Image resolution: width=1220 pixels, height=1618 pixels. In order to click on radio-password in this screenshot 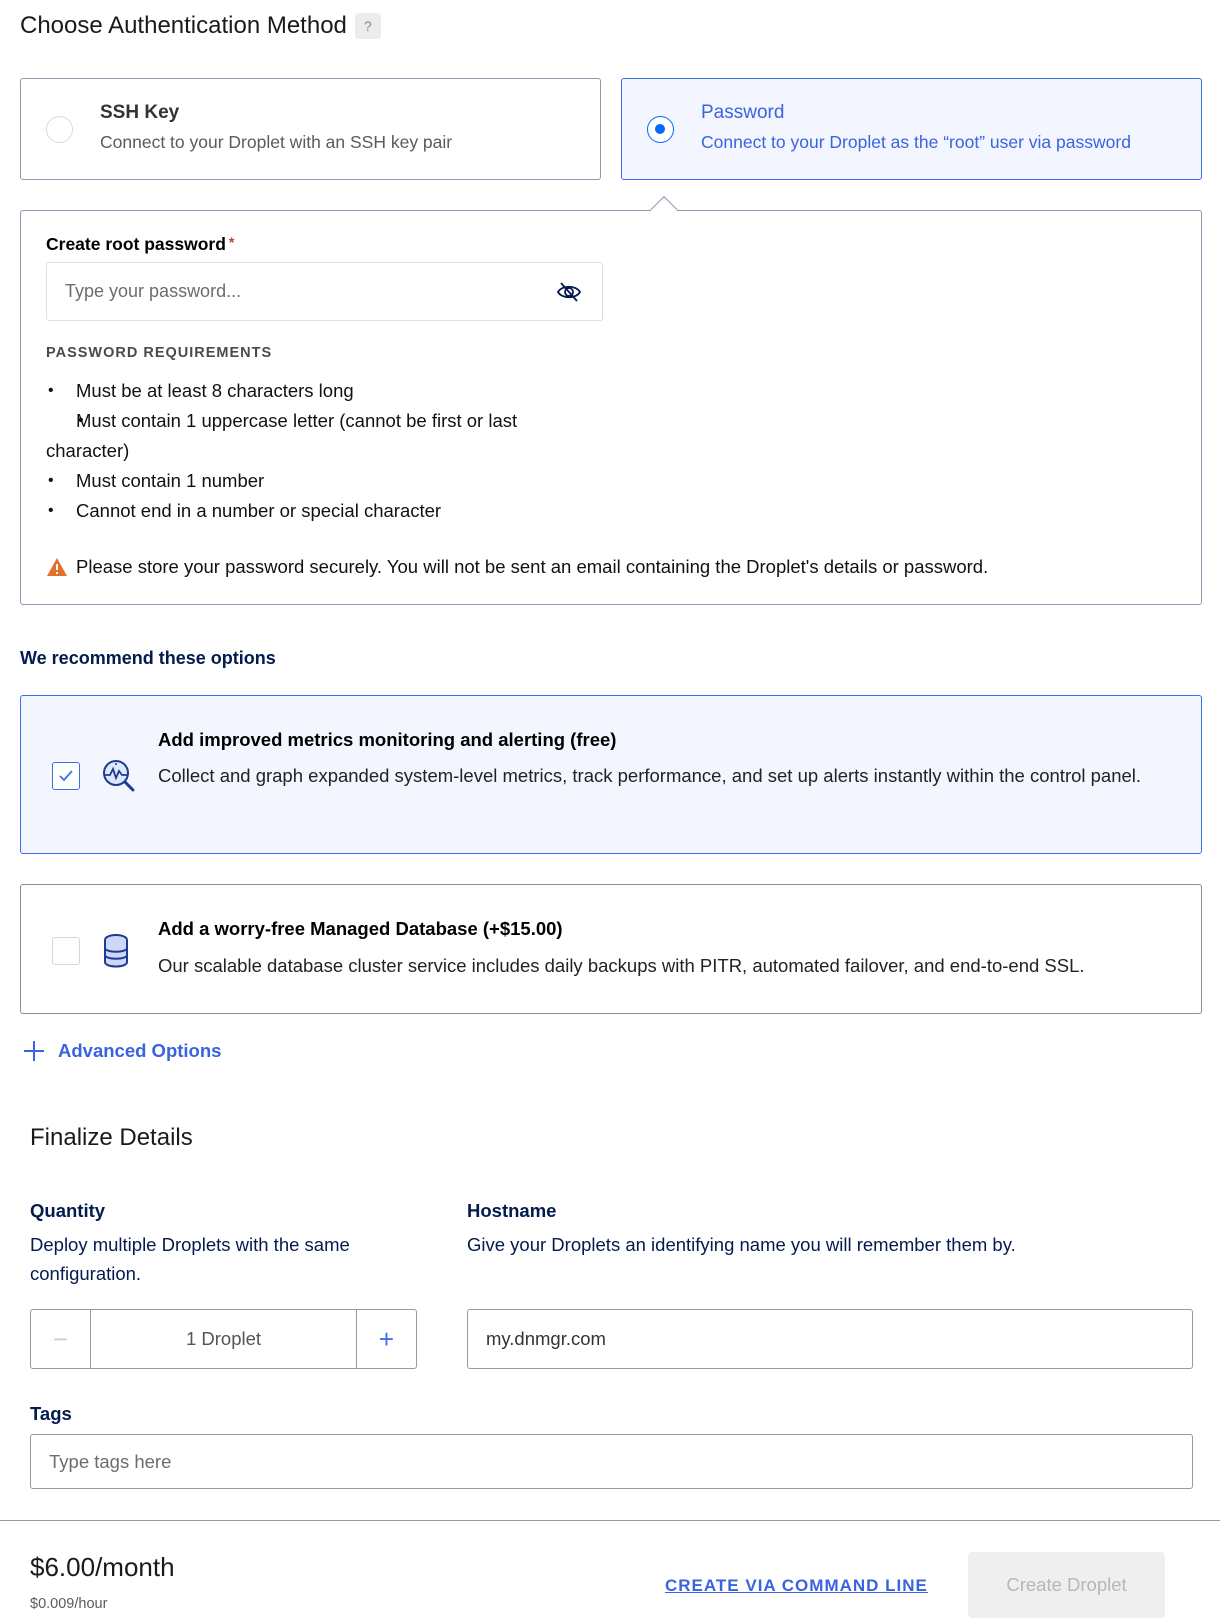, I will do `click(660, 129)`.